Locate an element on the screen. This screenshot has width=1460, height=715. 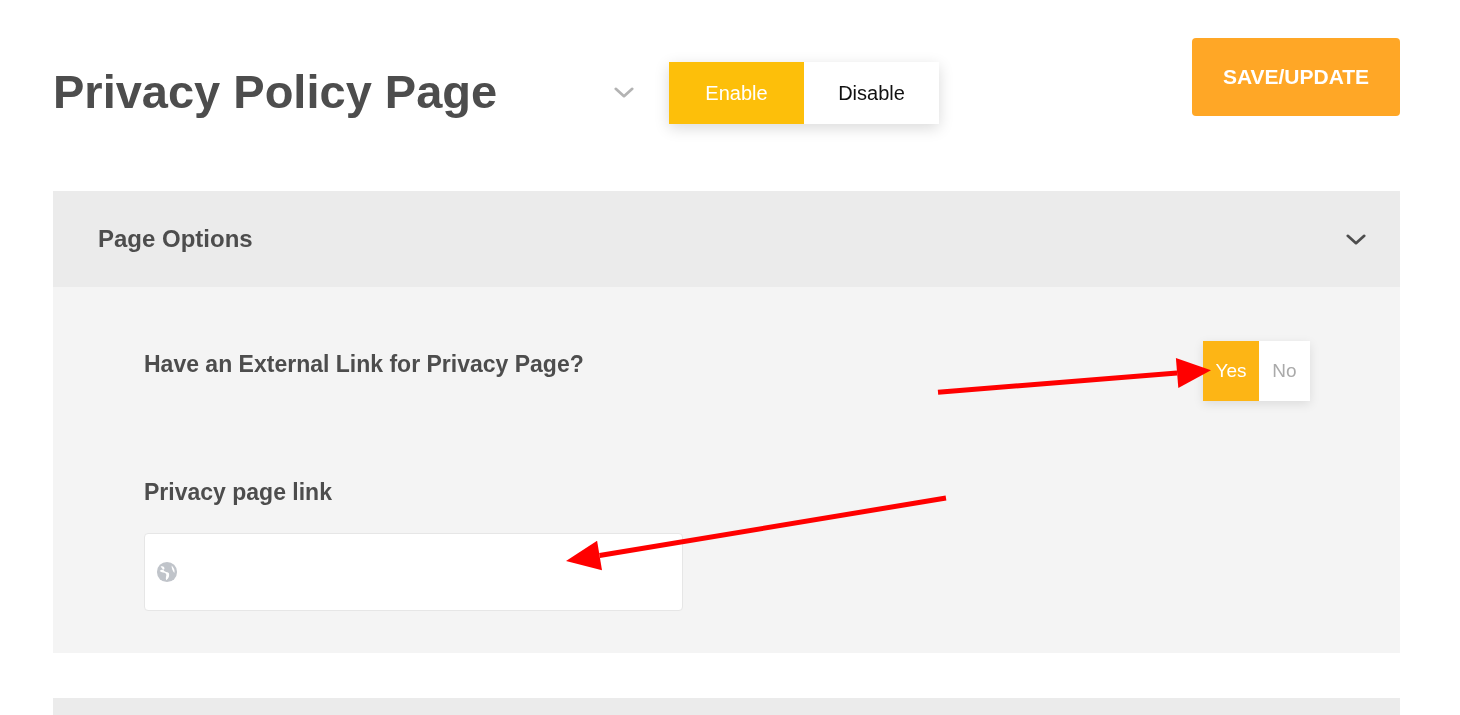
yes-no-option: Yes is located at coordinates (1231, 371).